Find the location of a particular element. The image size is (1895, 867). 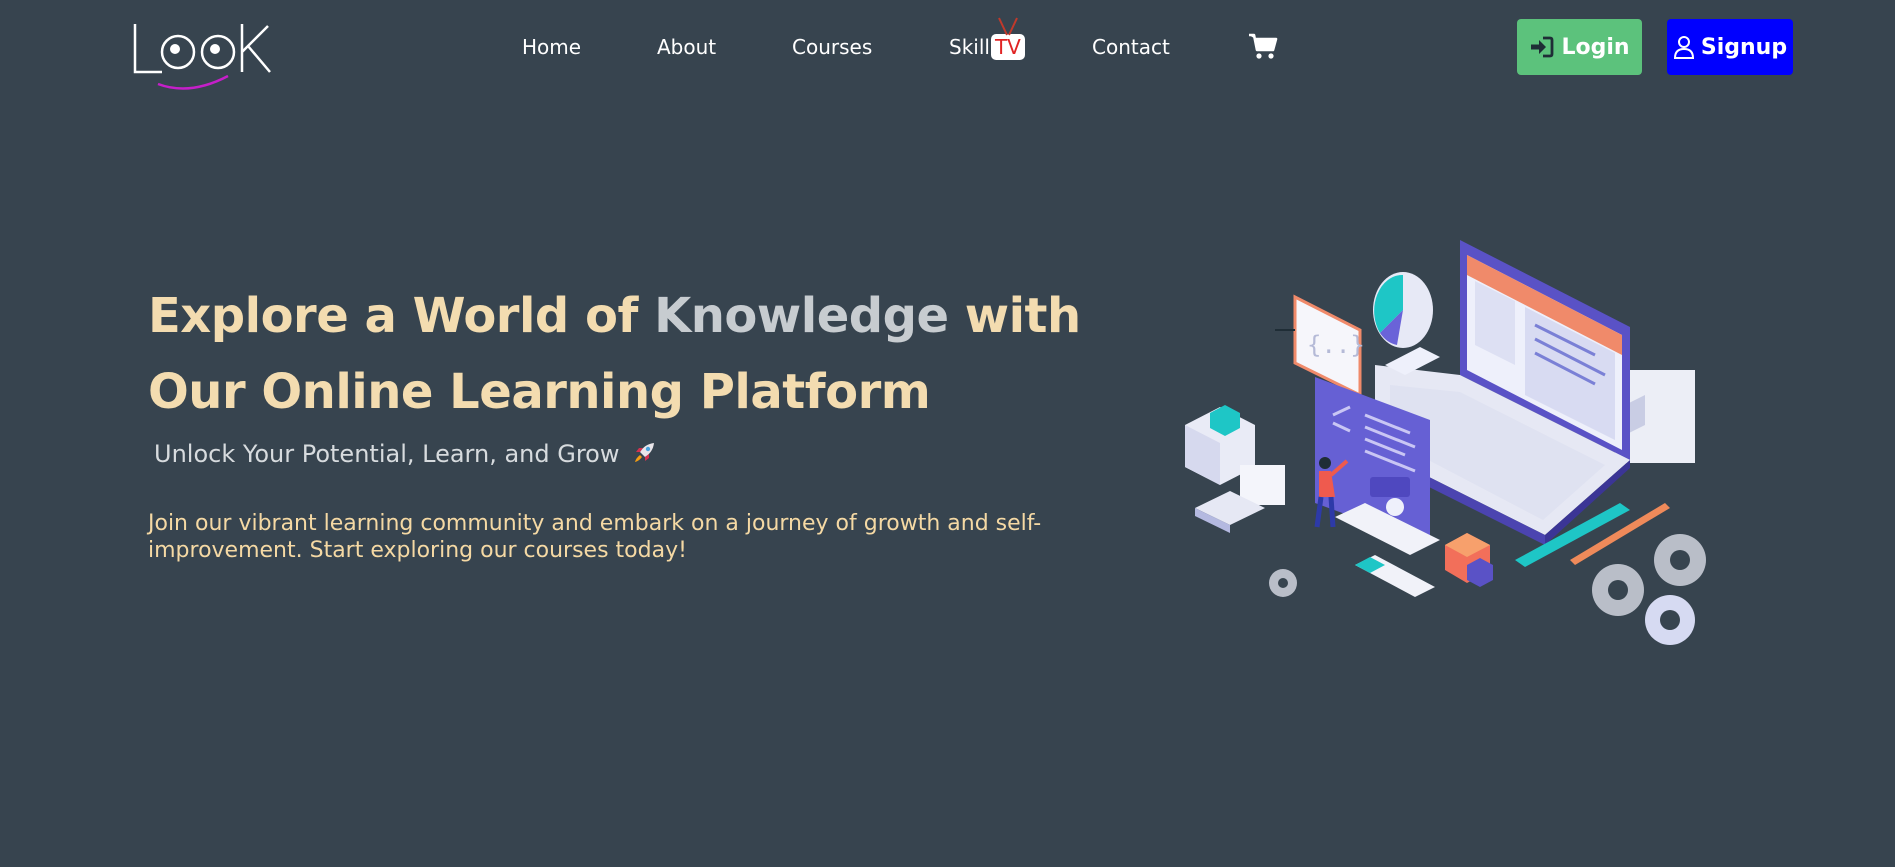

tv-badge-label: TV is located at coordinates (1007, 47).